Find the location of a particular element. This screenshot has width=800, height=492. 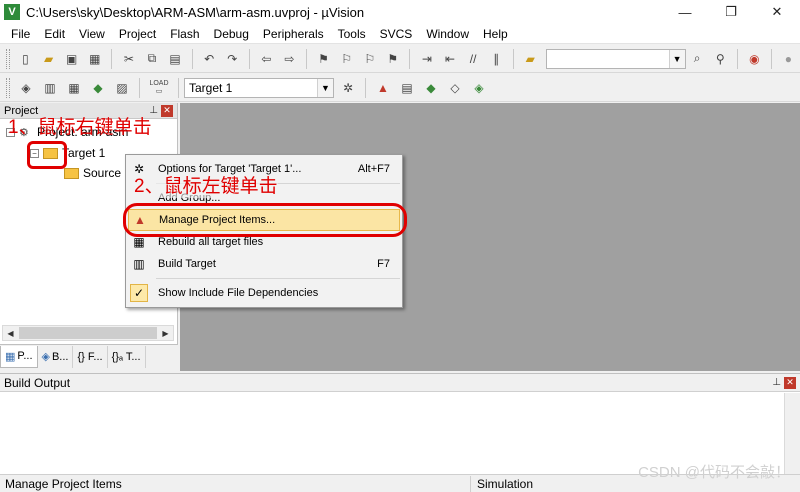

prev-bookmark-icon: ⚐ is located at coordinates (346, 59).